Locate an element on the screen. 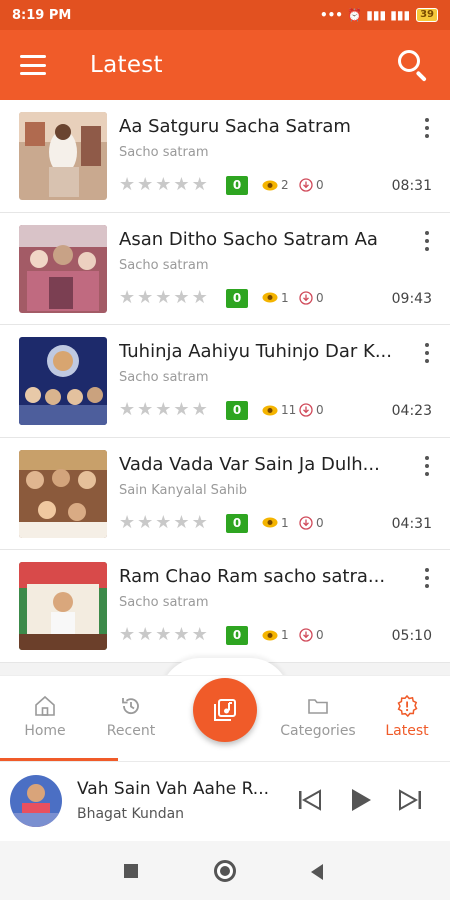  recents-icon is located at coordinates (131, 871).